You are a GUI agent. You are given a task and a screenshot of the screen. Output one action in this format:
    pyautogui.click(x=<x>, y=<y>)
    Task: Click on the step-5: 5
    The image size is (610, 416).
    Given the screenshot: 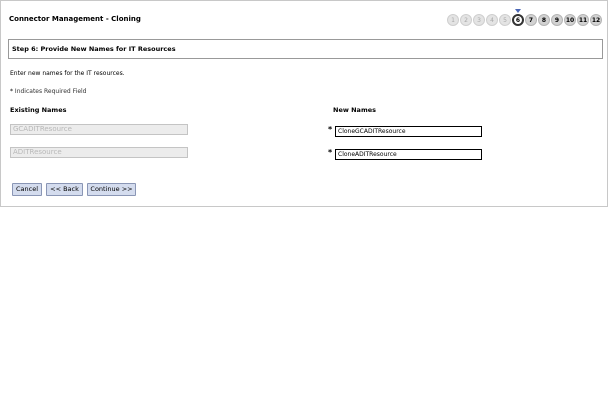 What is the action you would take?
    pyautogui.click(x=505, y=20)
    